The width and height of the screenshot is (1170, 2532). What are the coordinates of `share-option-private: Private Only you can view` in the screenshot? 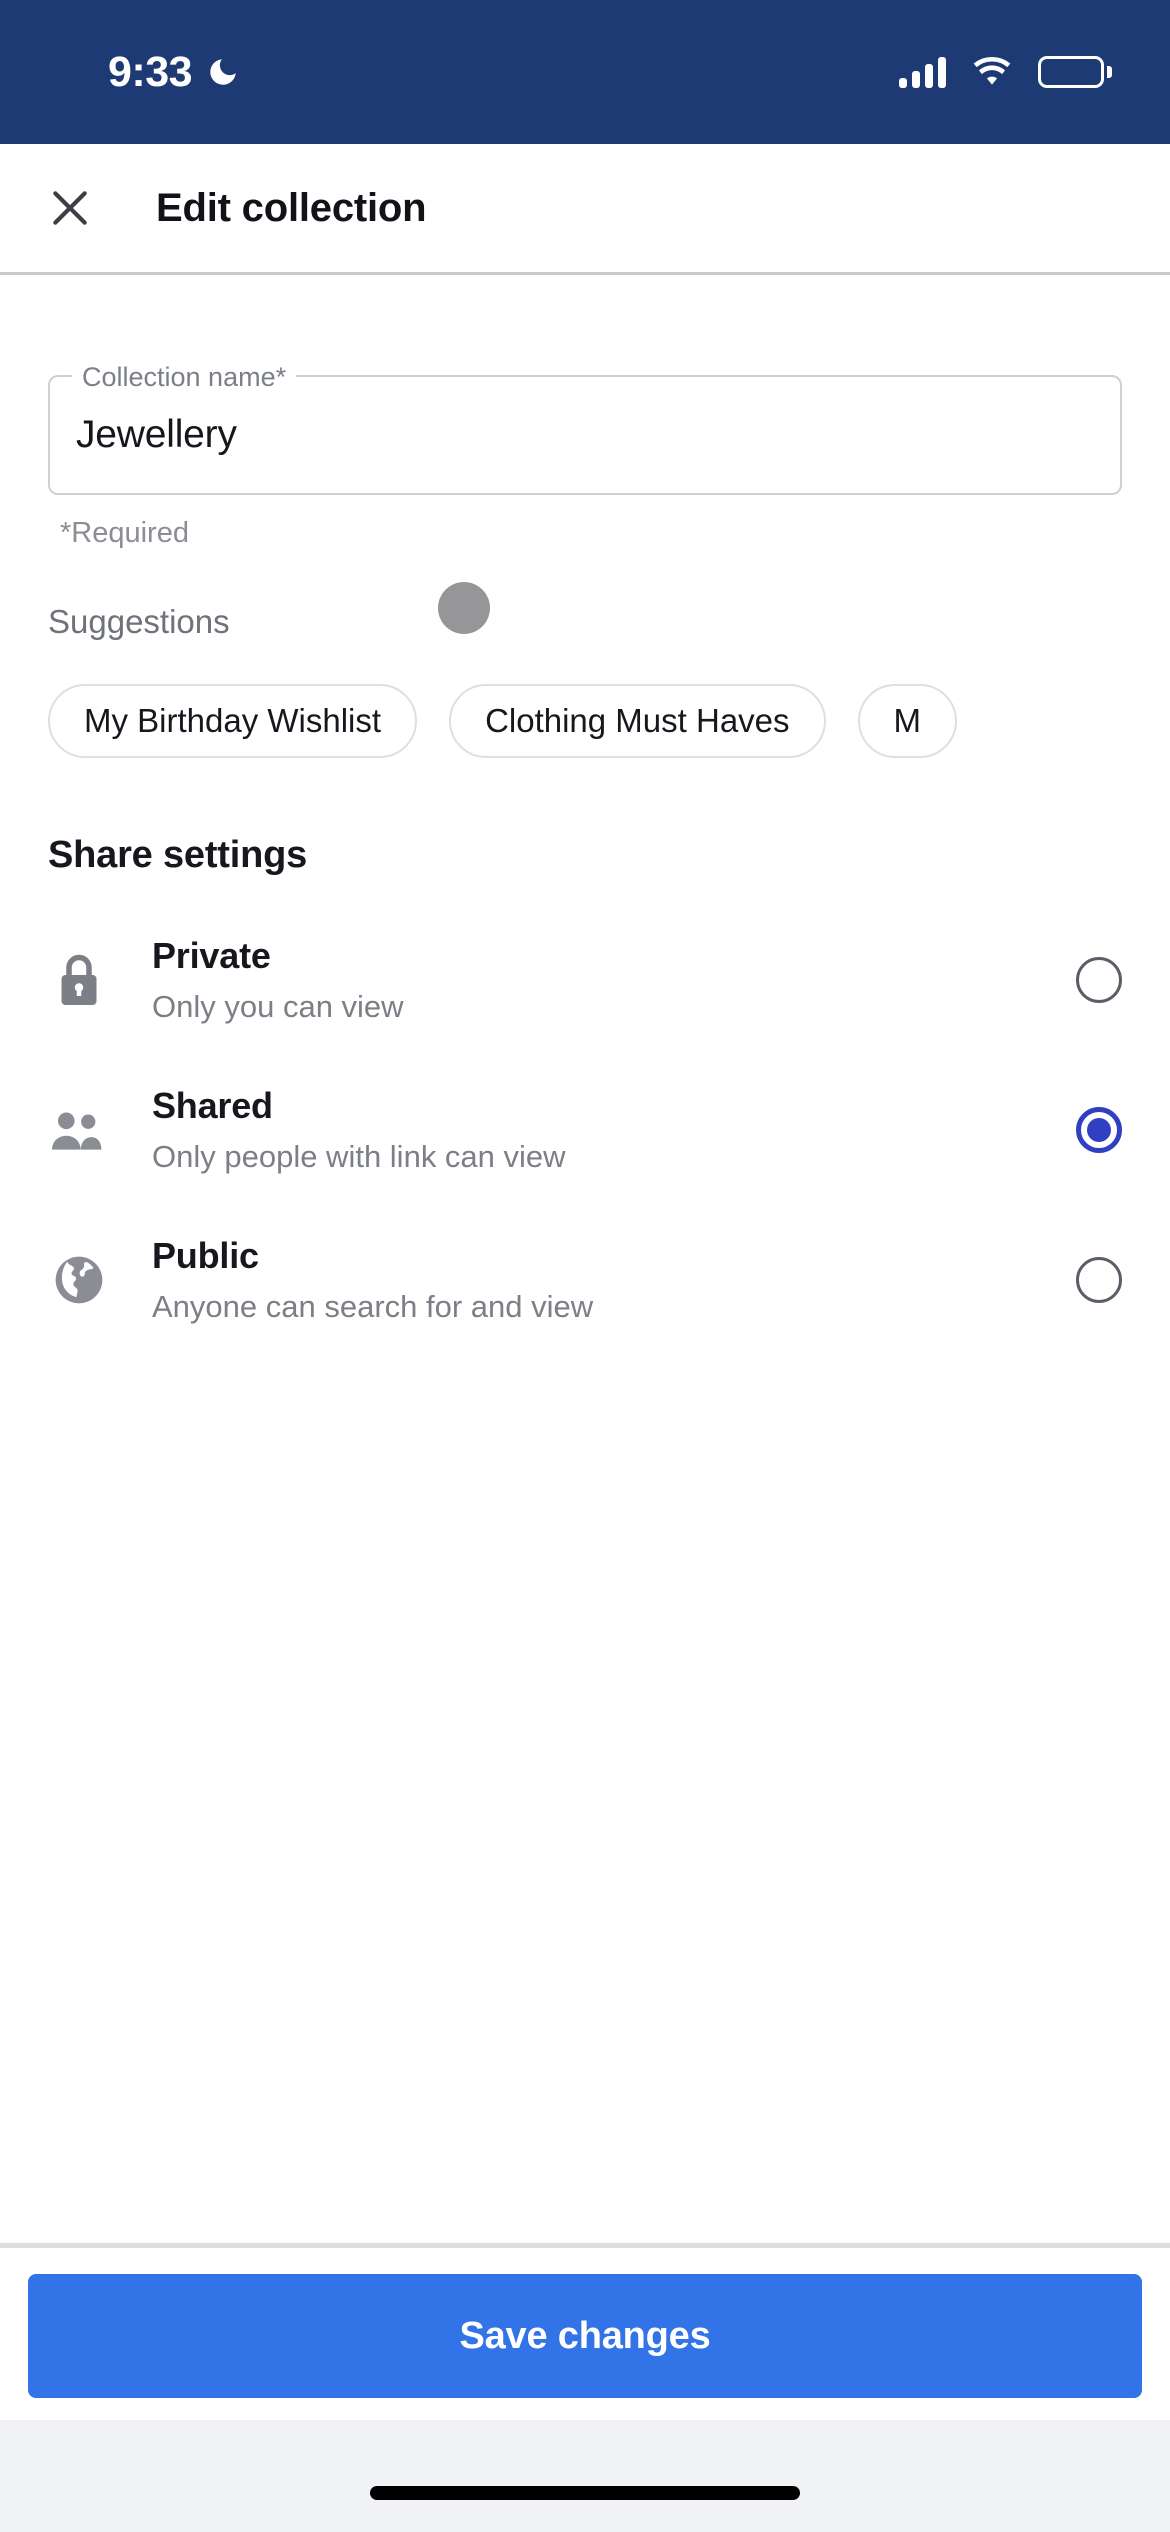 It's located at (585, 980).